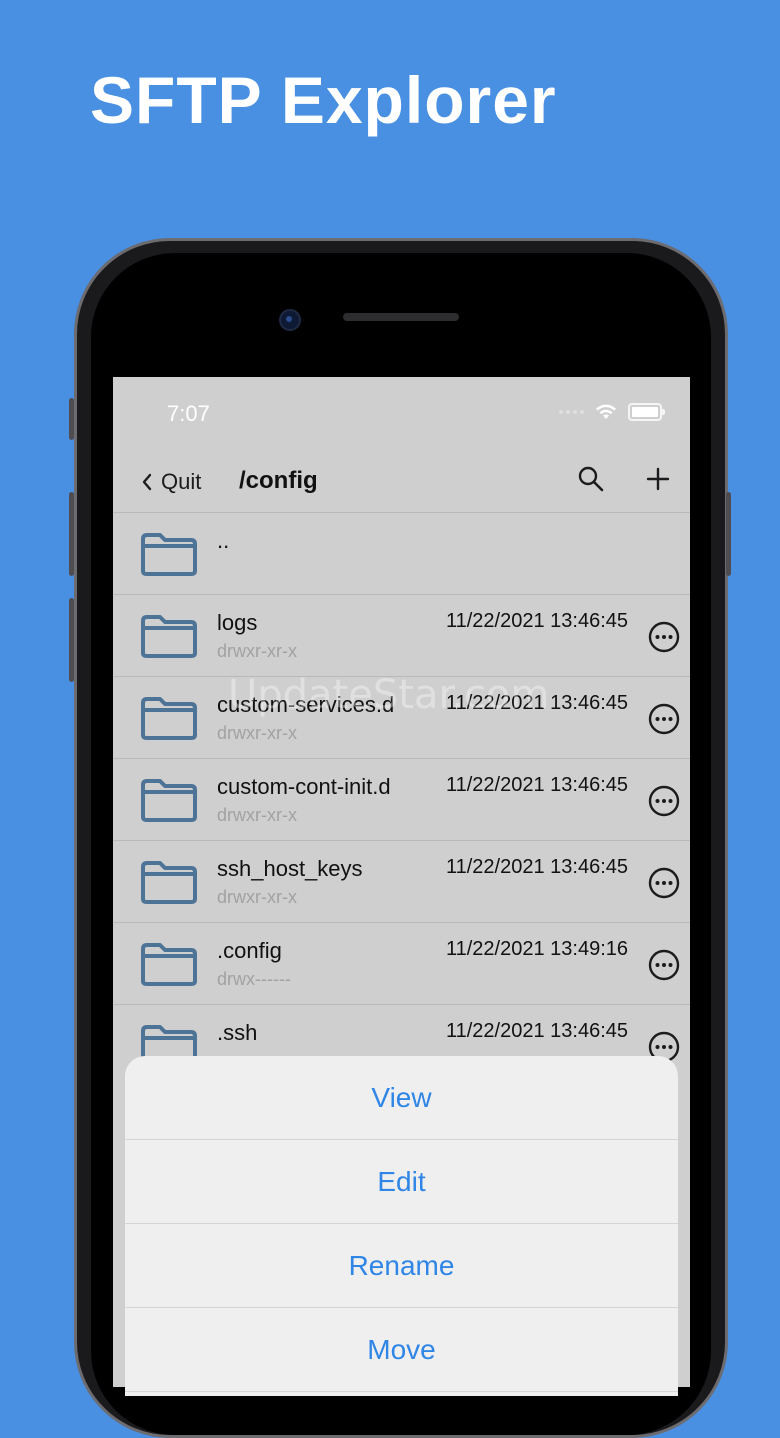  I want to click on file-row: logs drwxr-xr-x 11/22/2021 13:46:45, so click(401, 635).